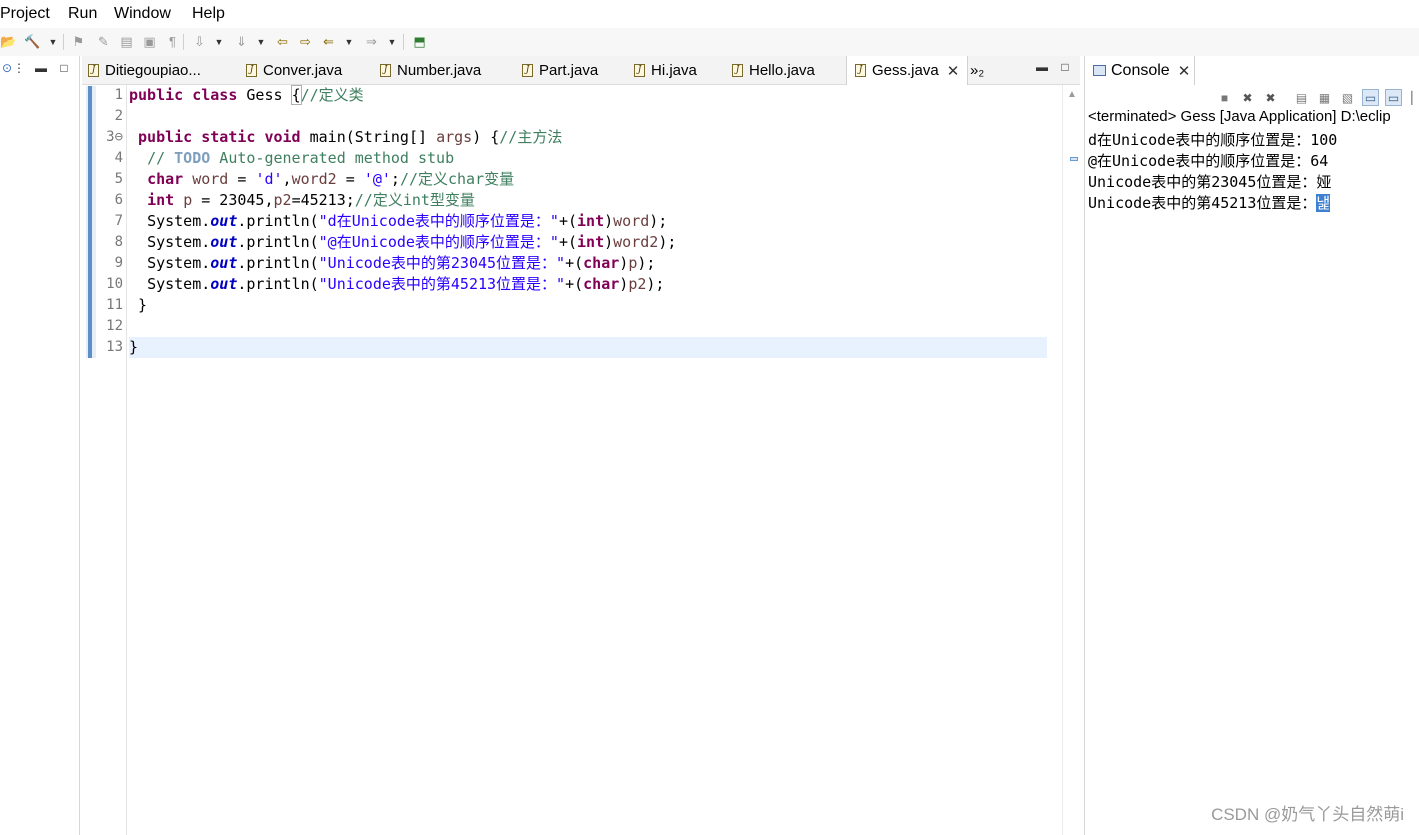 Image resolution: width=1419 pixels, height=835 pixels. I want to click on line-number: 6, so click(118, 200).